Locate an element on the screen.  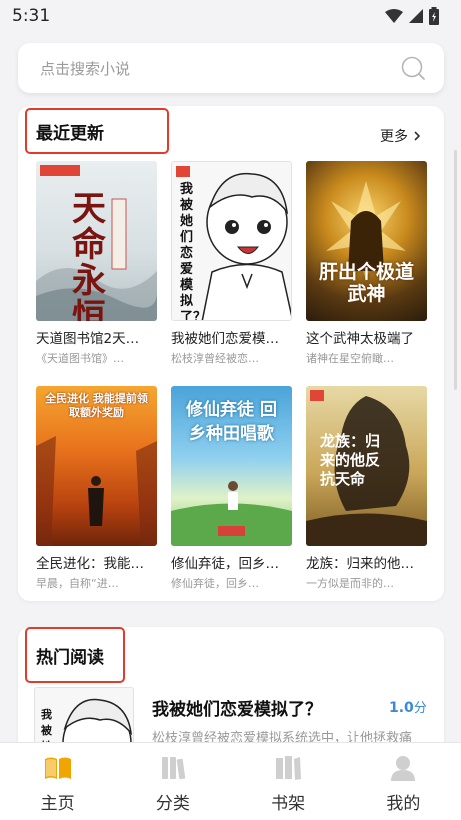
scrollbar is located at coordinates (455, 270).